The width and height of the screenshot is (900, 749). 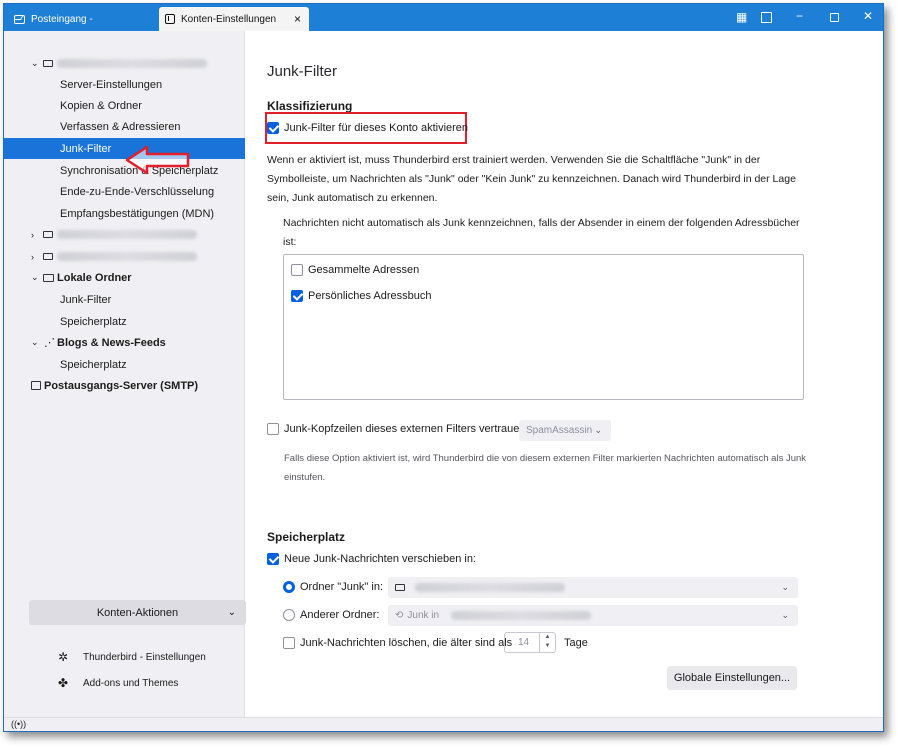 I want to click on annotation-arrow-icon, so click(x=157, y=160).